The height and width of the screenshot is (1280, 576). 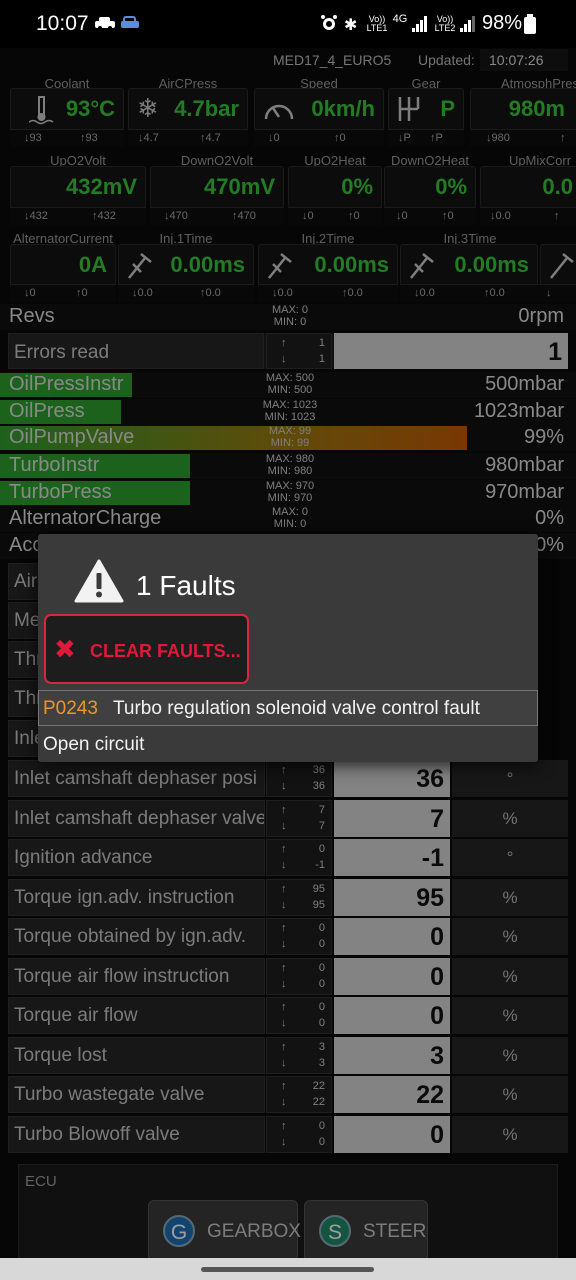 I want to click on fault-detail: Open circuit, so click(x=94, y=744).